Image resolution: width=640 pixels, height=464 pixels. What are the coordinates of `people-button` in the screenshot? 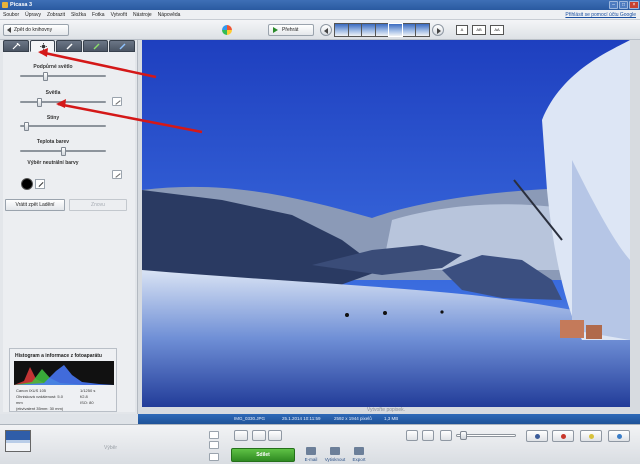 It's located at (537, 436).